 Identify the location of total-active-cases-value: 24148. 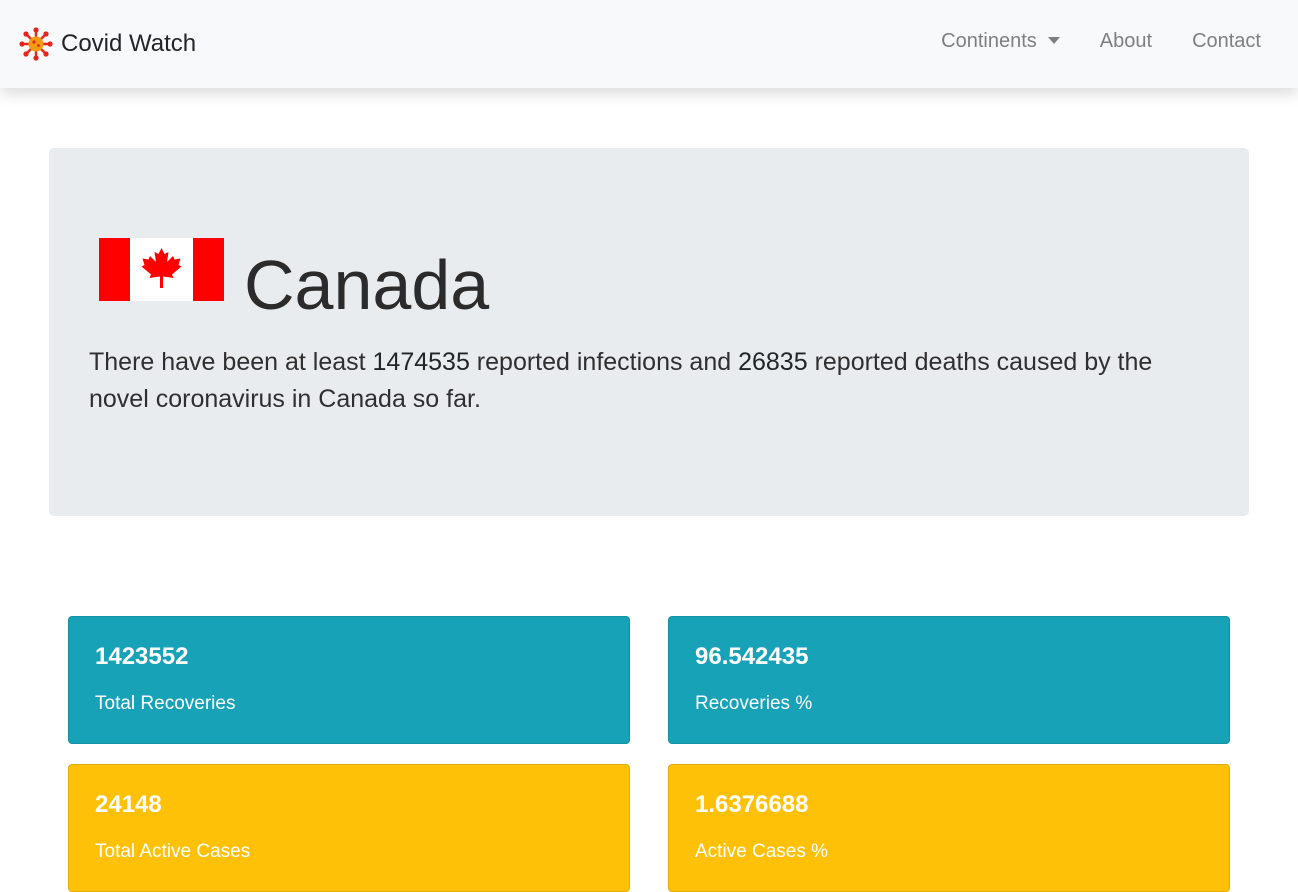
(128, 804).